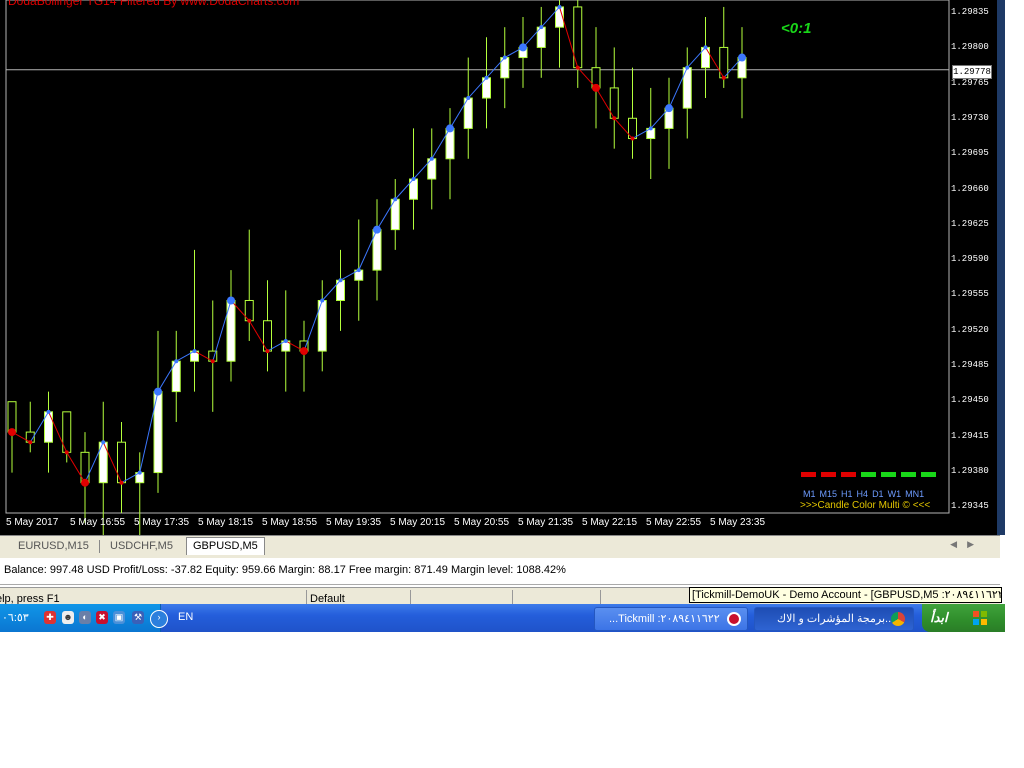 This screenshot has height=768, width=1024. Describe the element at coordinates (138, 617) in the screenshot. I see `tools-icon: ⚒` at that location.